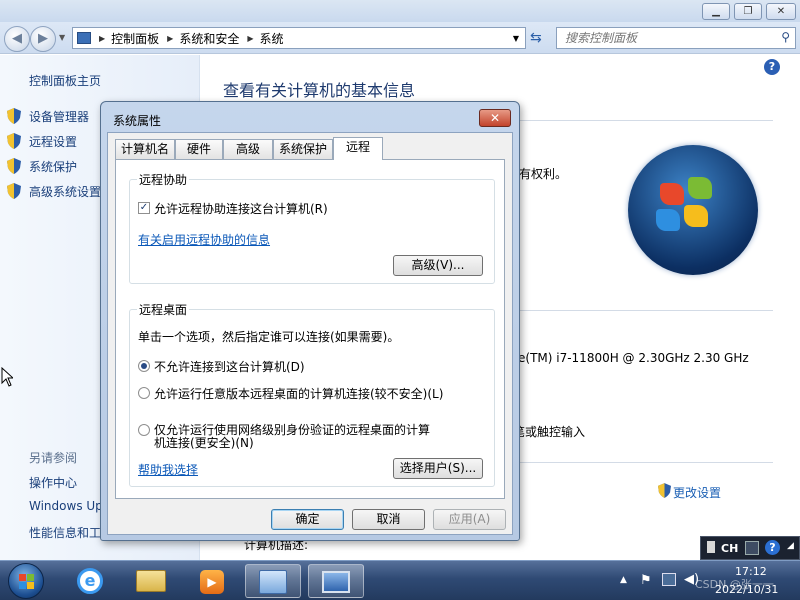  What do you see at coordinates (298, 393) in the screenshot?
I see `radio-allow-any-label: 允许运行任意版本远程桌面的计算机连接(较不安全)(L)` at bounding box center [298, 393].